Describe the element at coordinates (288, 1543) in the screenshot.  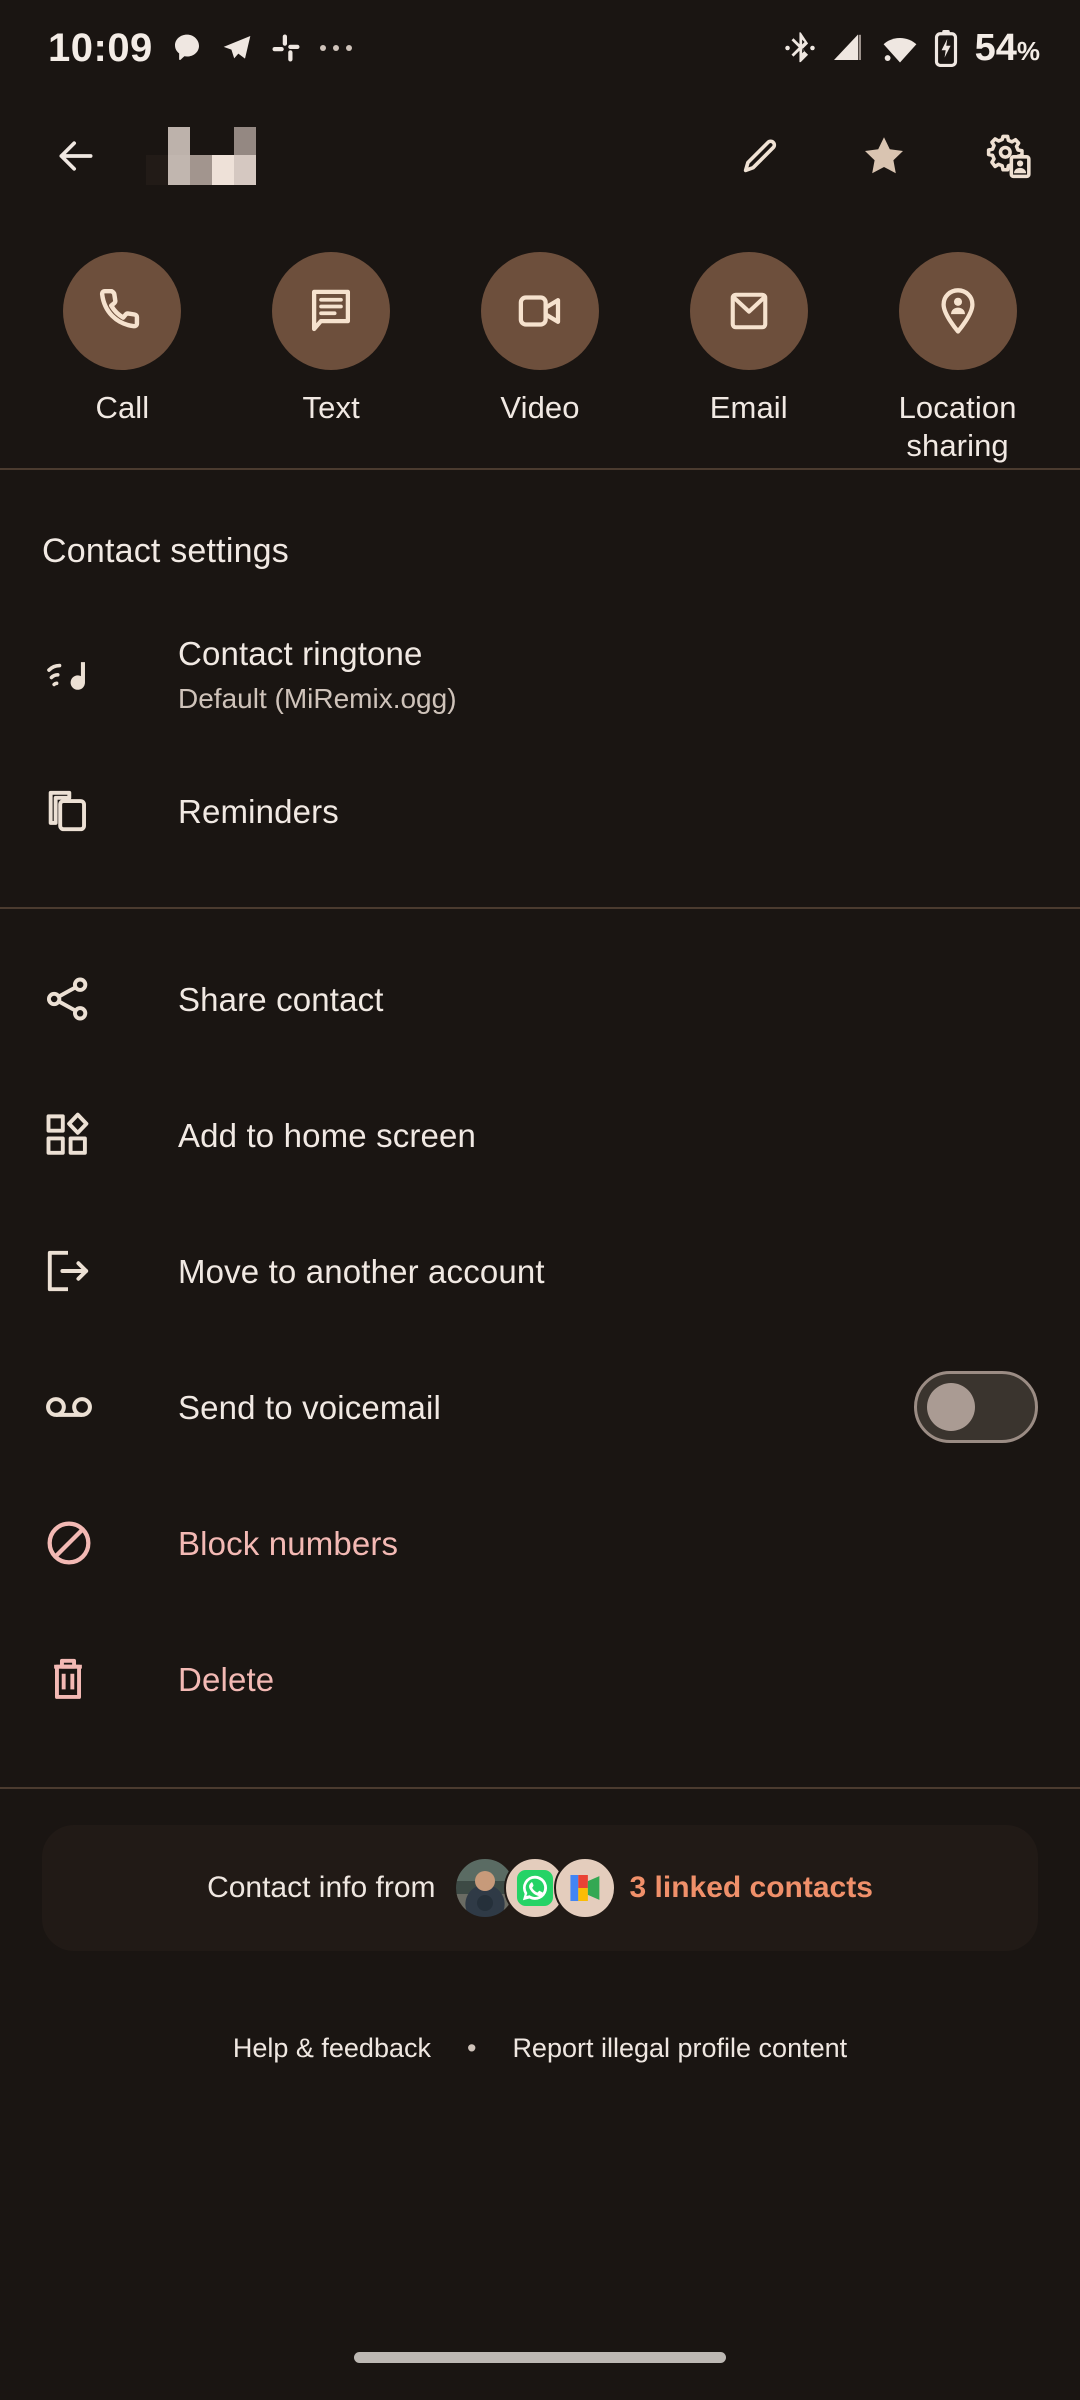
I see `row-title: Block numbers` at that location.